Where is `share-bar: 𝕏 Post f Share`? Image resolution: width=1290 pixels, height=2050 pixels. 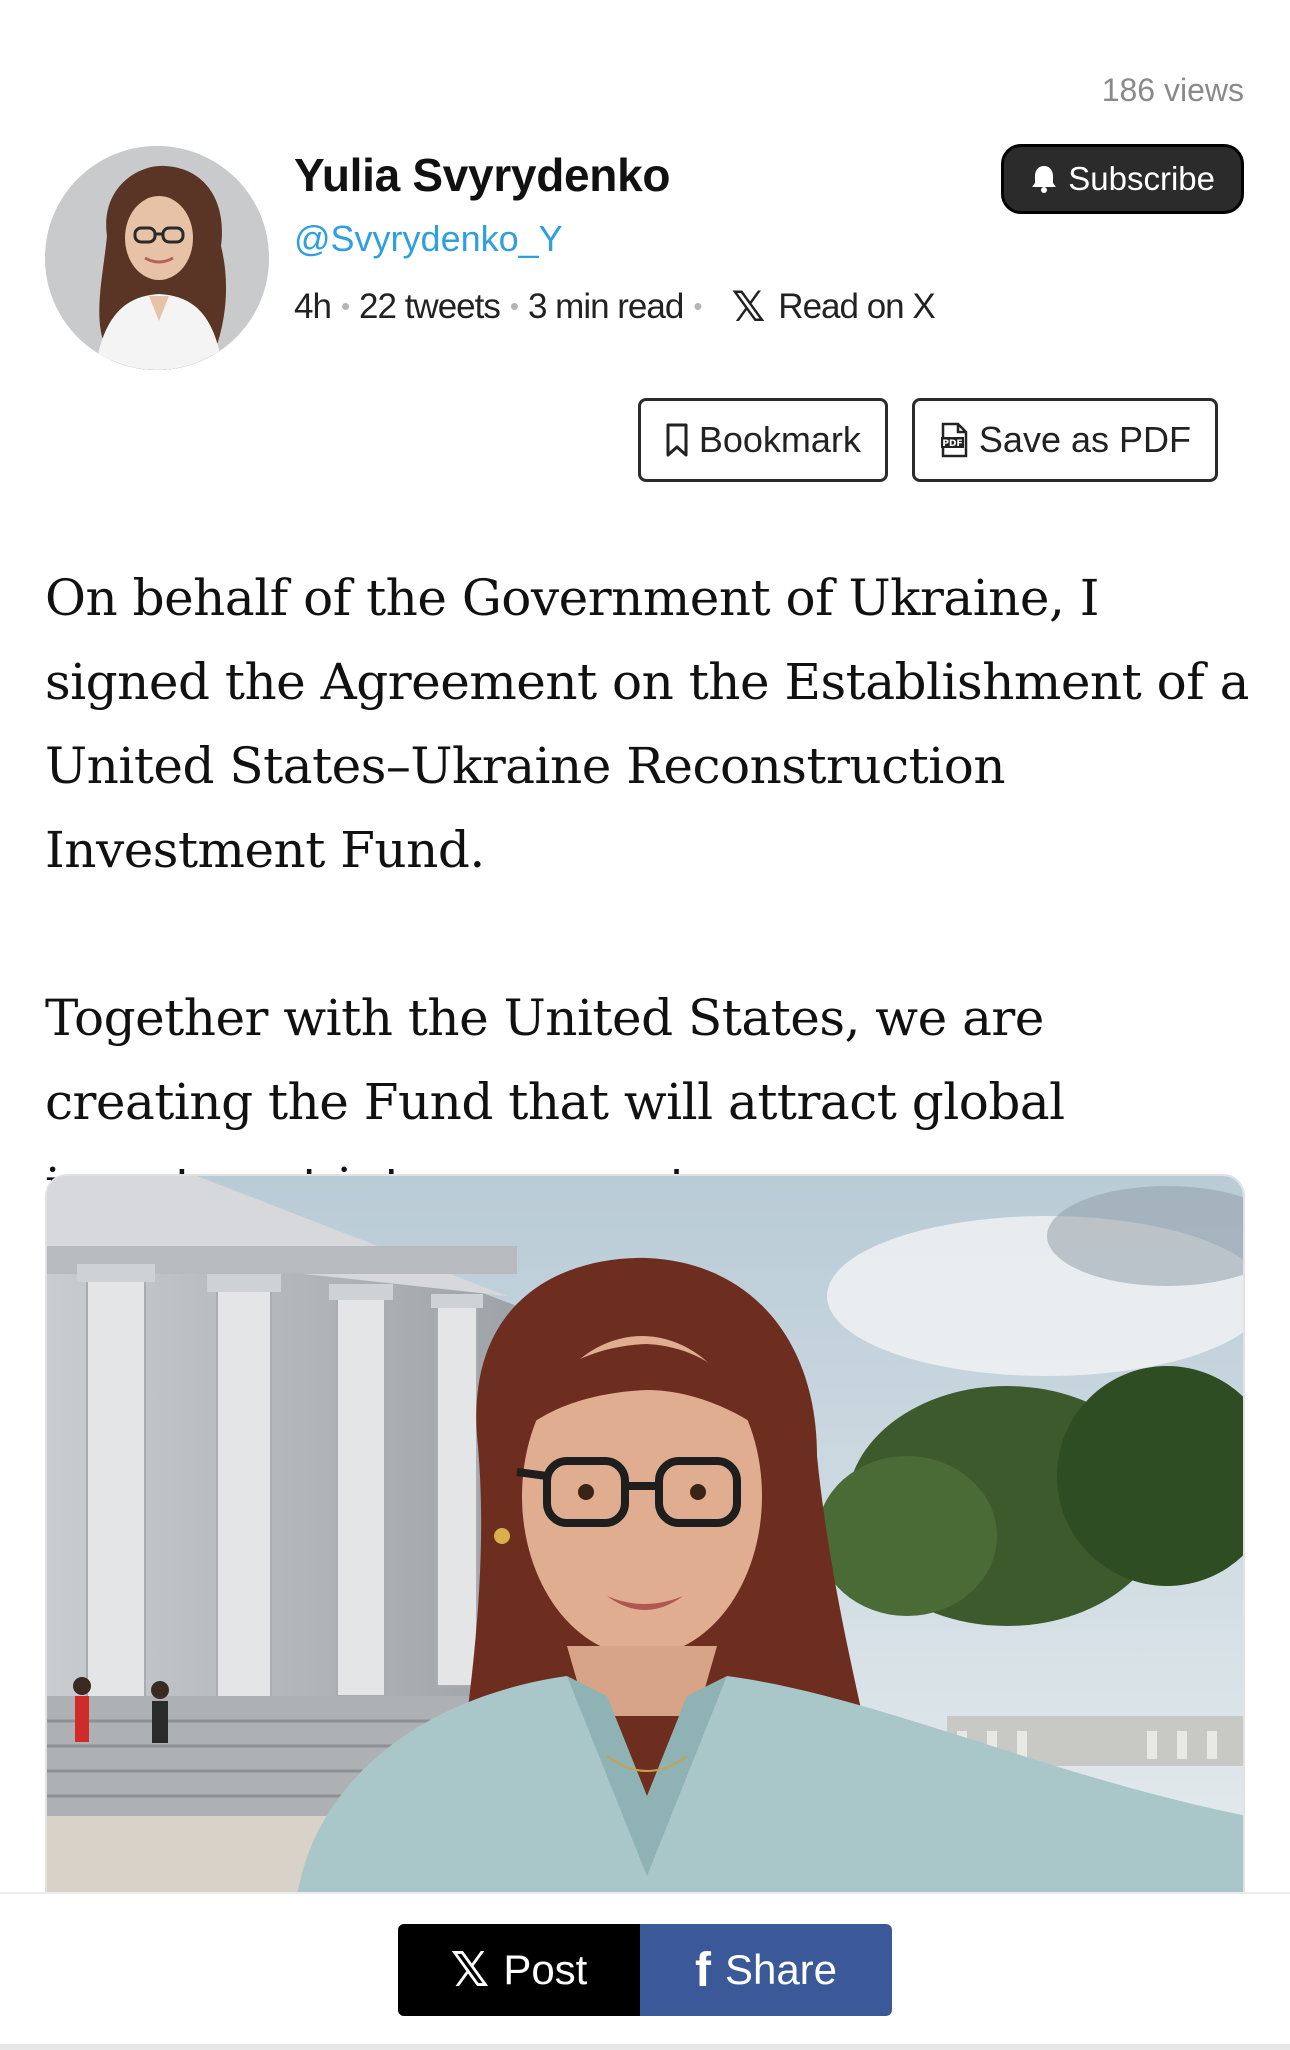 share-bar: 𝕏 Post f Share is located at coordinates (645, 1971).